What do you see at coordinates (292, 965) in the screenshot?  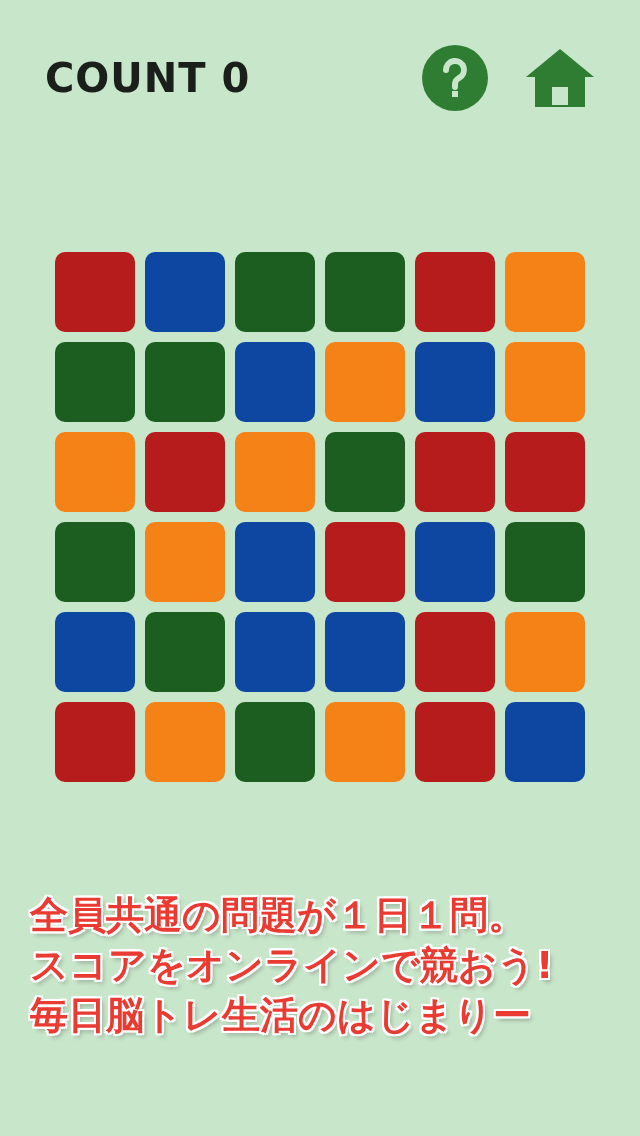 I see `promo-text: スコアをオンラインで競おう!` at bounding box center [292, 965].